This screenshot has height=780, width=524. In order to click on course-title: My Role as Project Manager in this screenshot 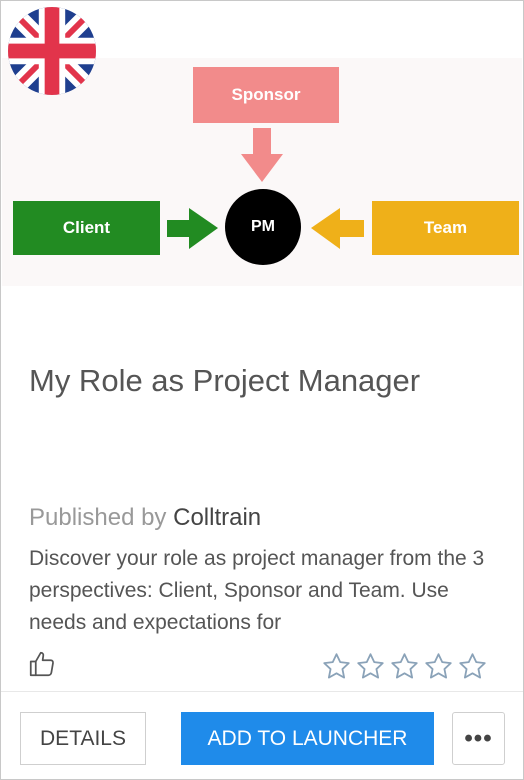, I will do `click(225, 380)`.